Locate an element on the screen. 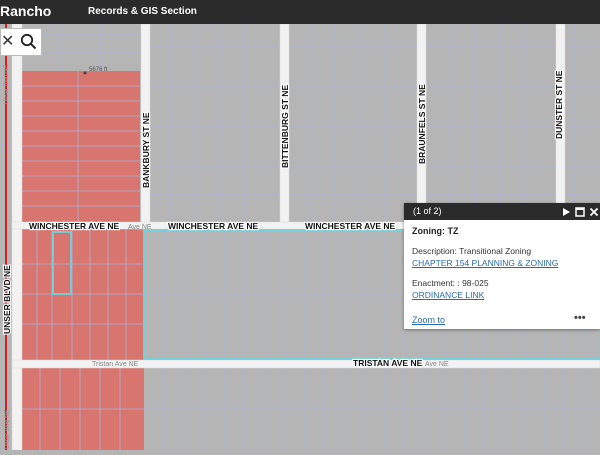 Image resolution: width=600 pixels, height=455 pixels. label-braunfels: BRAUNFELS ST NE is located at coordinates (422, 124).